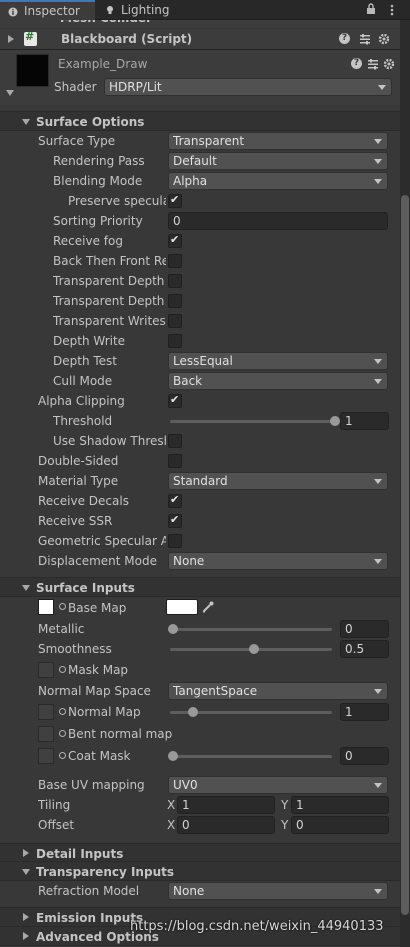 The width and height of the screenshot is (410, 947). What do you see at coordinates (177, 221) in the screenshot?
I see `sorting-priority-value: 0` at bounding box center [177, 221].